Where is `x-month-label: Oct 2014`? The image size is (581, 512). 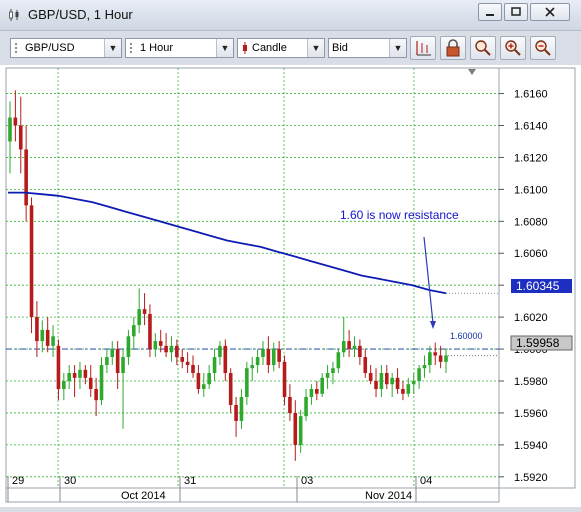 x-month-label: Oct 2014 is located at coordinates (143, 496).